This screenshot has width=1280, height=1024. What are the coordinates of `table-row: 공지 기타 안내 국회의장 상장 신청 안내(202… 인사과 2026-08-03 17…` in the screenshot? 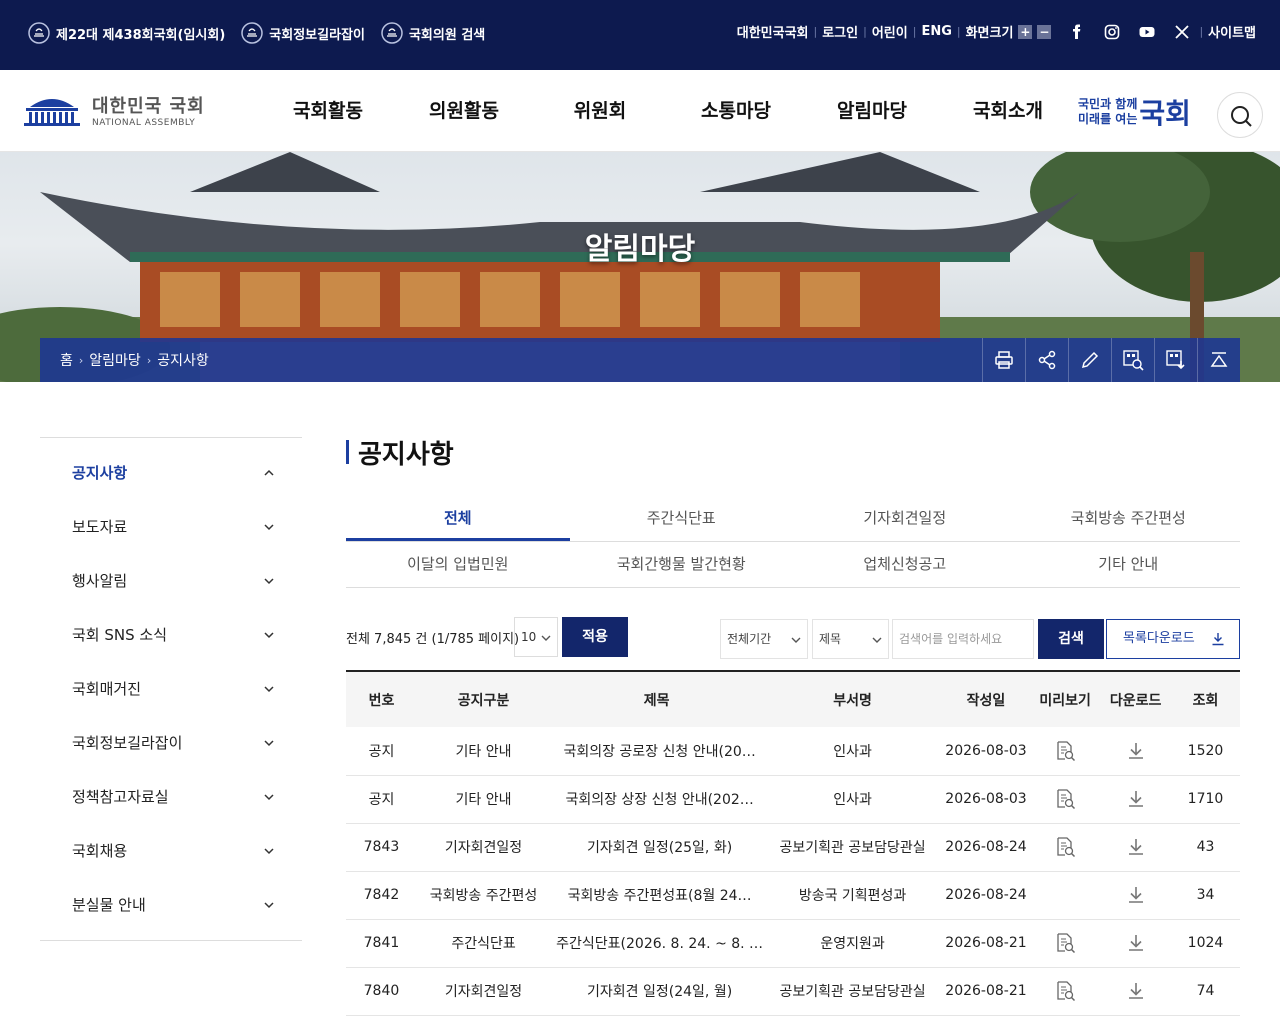 It's located at (793, 799).